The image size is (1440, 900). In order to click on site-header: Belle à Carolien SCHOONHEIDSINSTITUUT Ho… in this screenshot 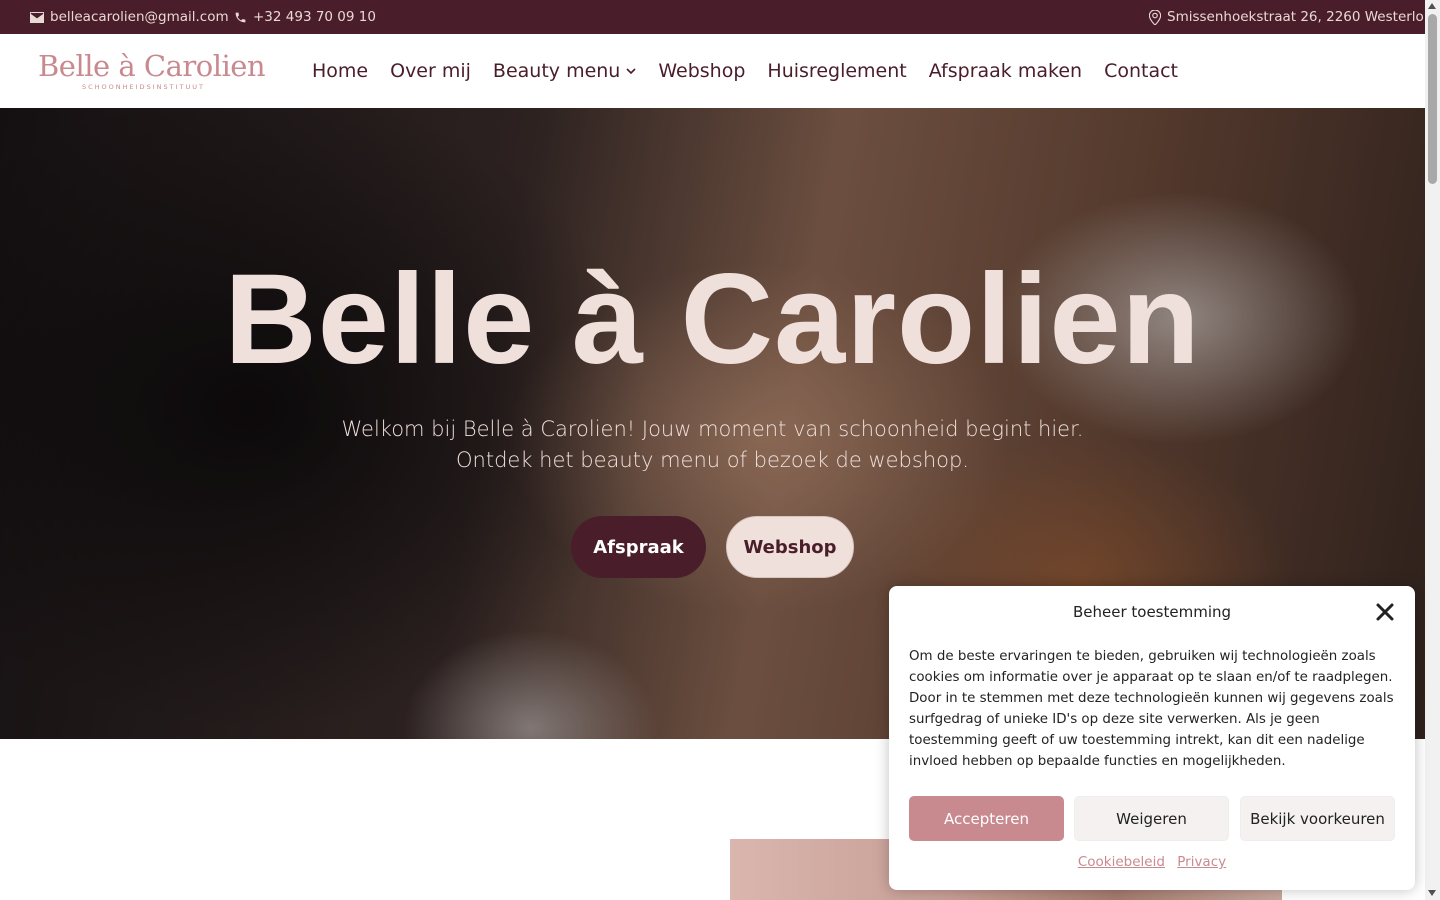, I will do `click(712, 71)`.